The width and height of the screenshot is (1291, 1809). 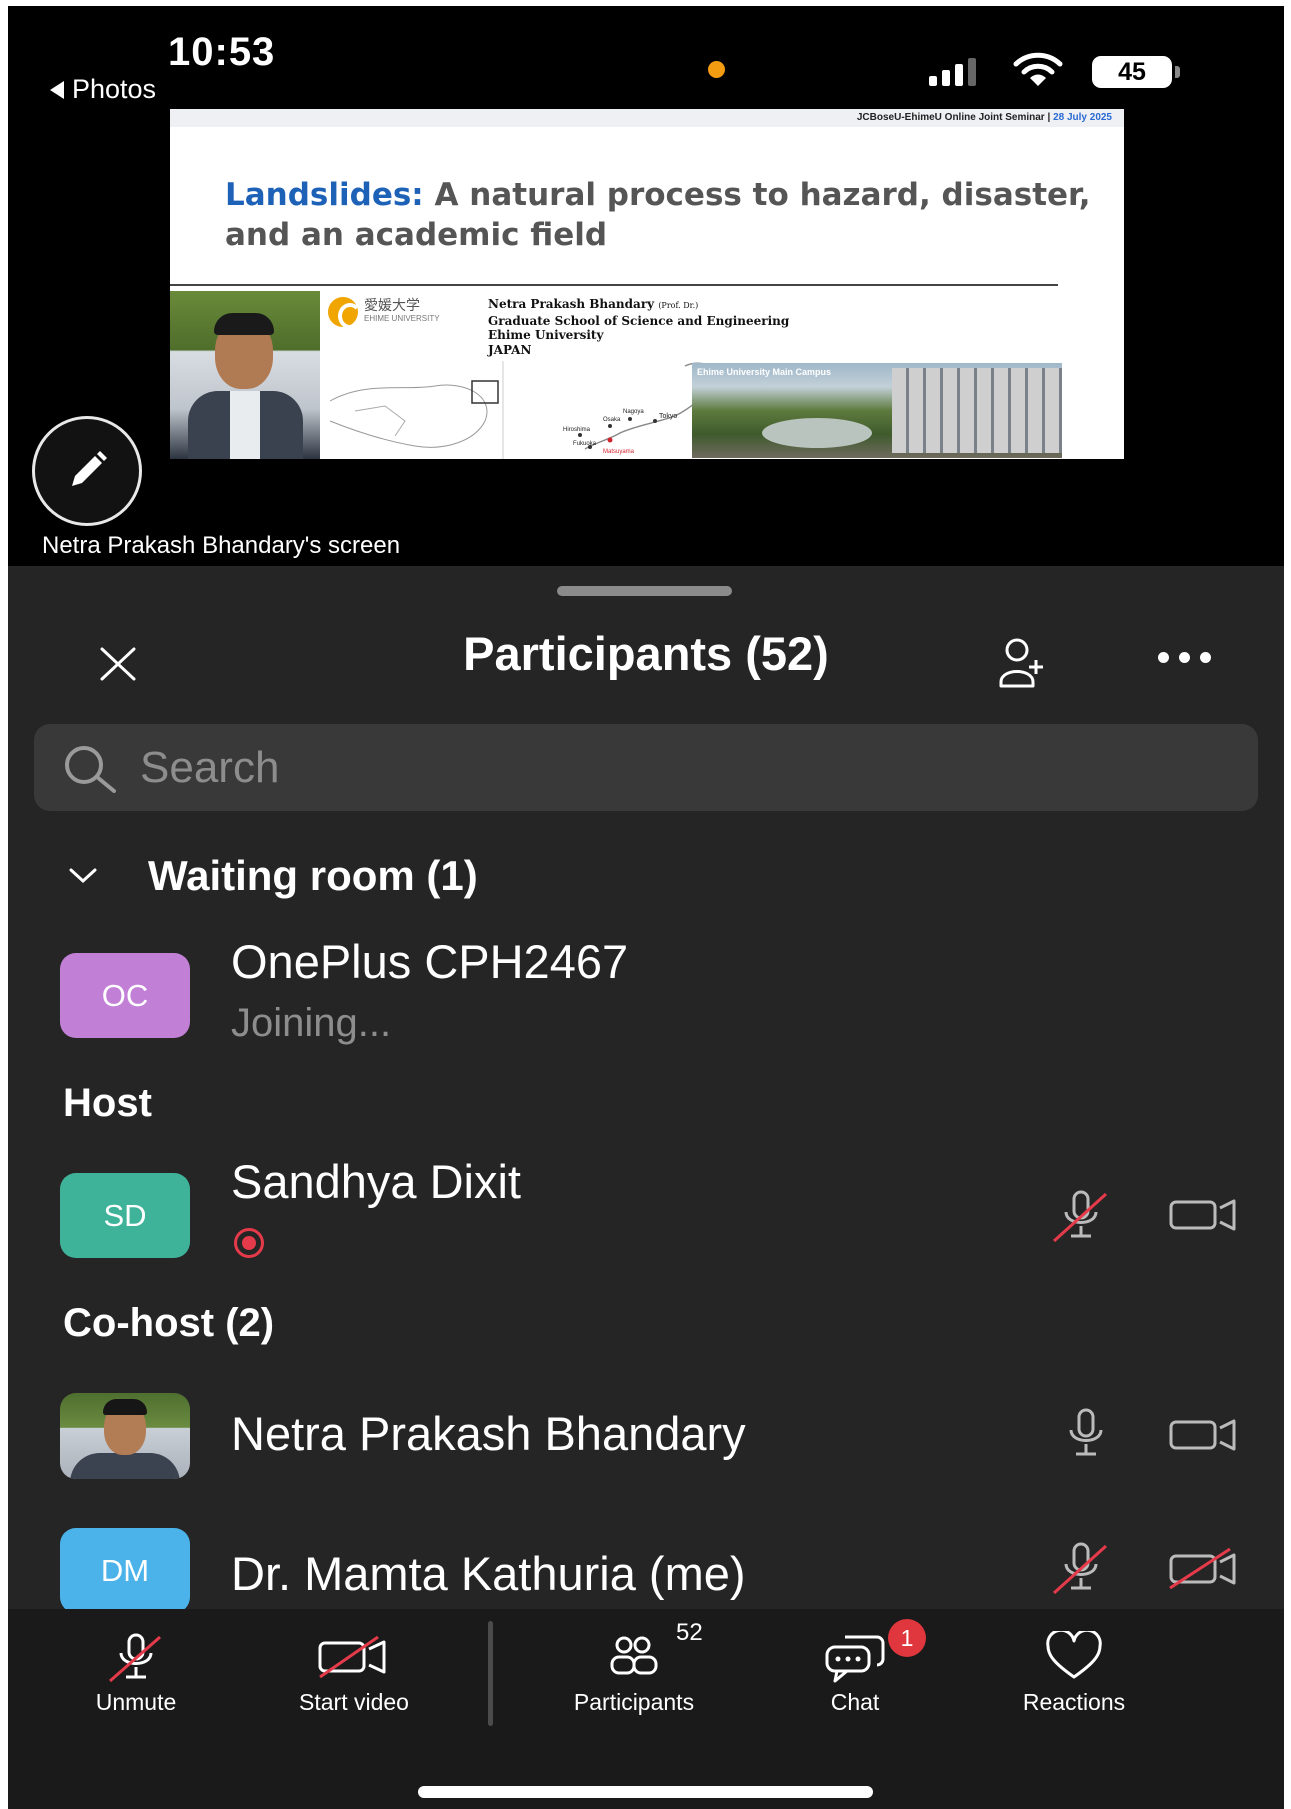 I want to click on slide-divider, so click(x=614, y=285).